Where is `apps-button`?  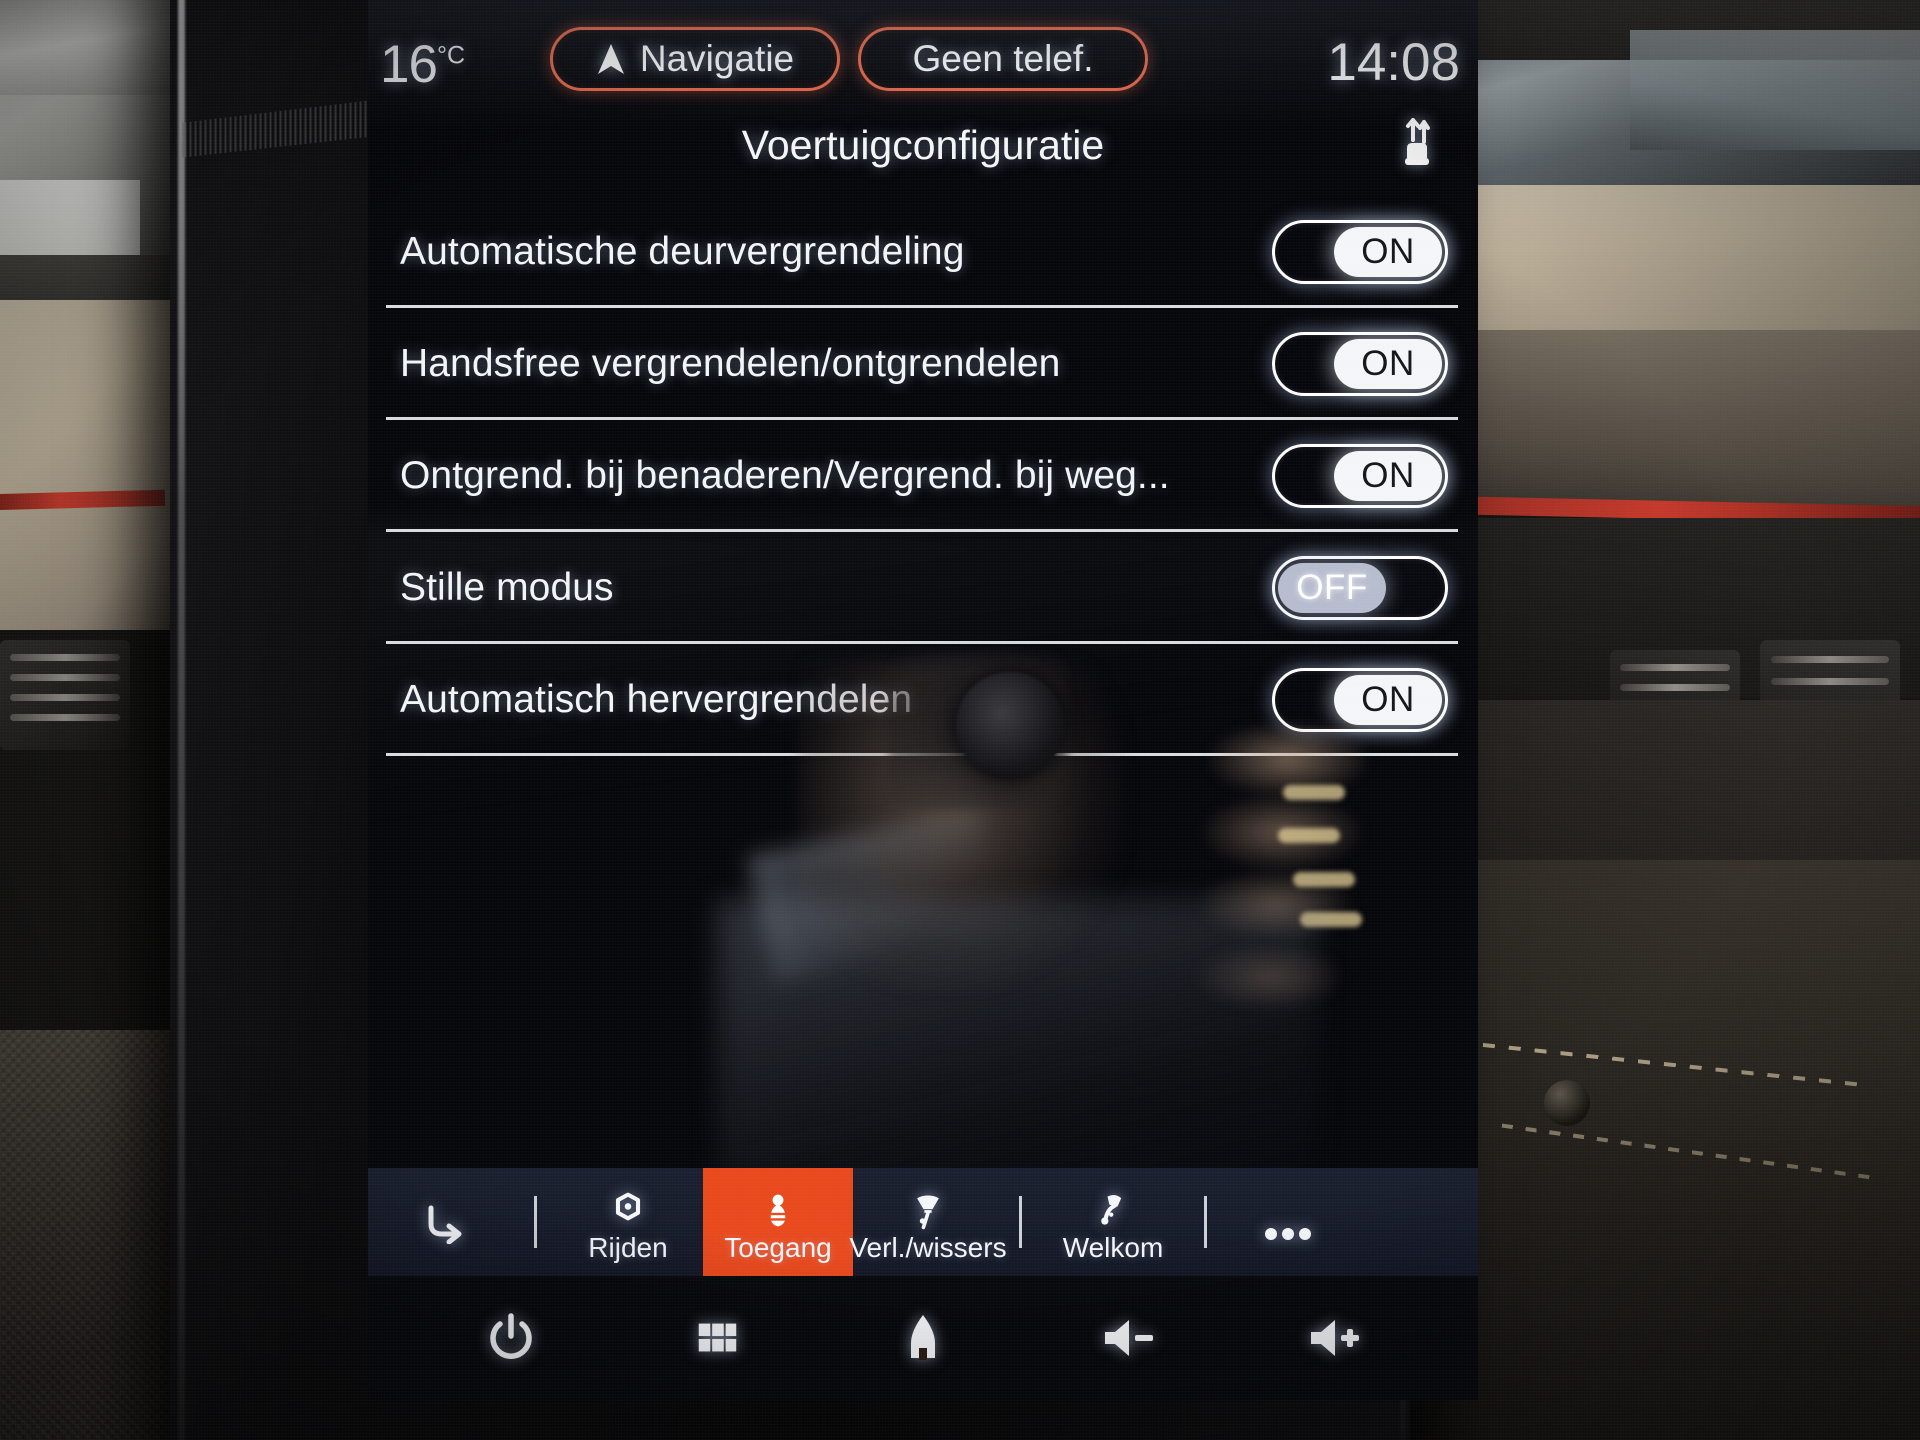 apps-button is located at coordinates (717, 1338).